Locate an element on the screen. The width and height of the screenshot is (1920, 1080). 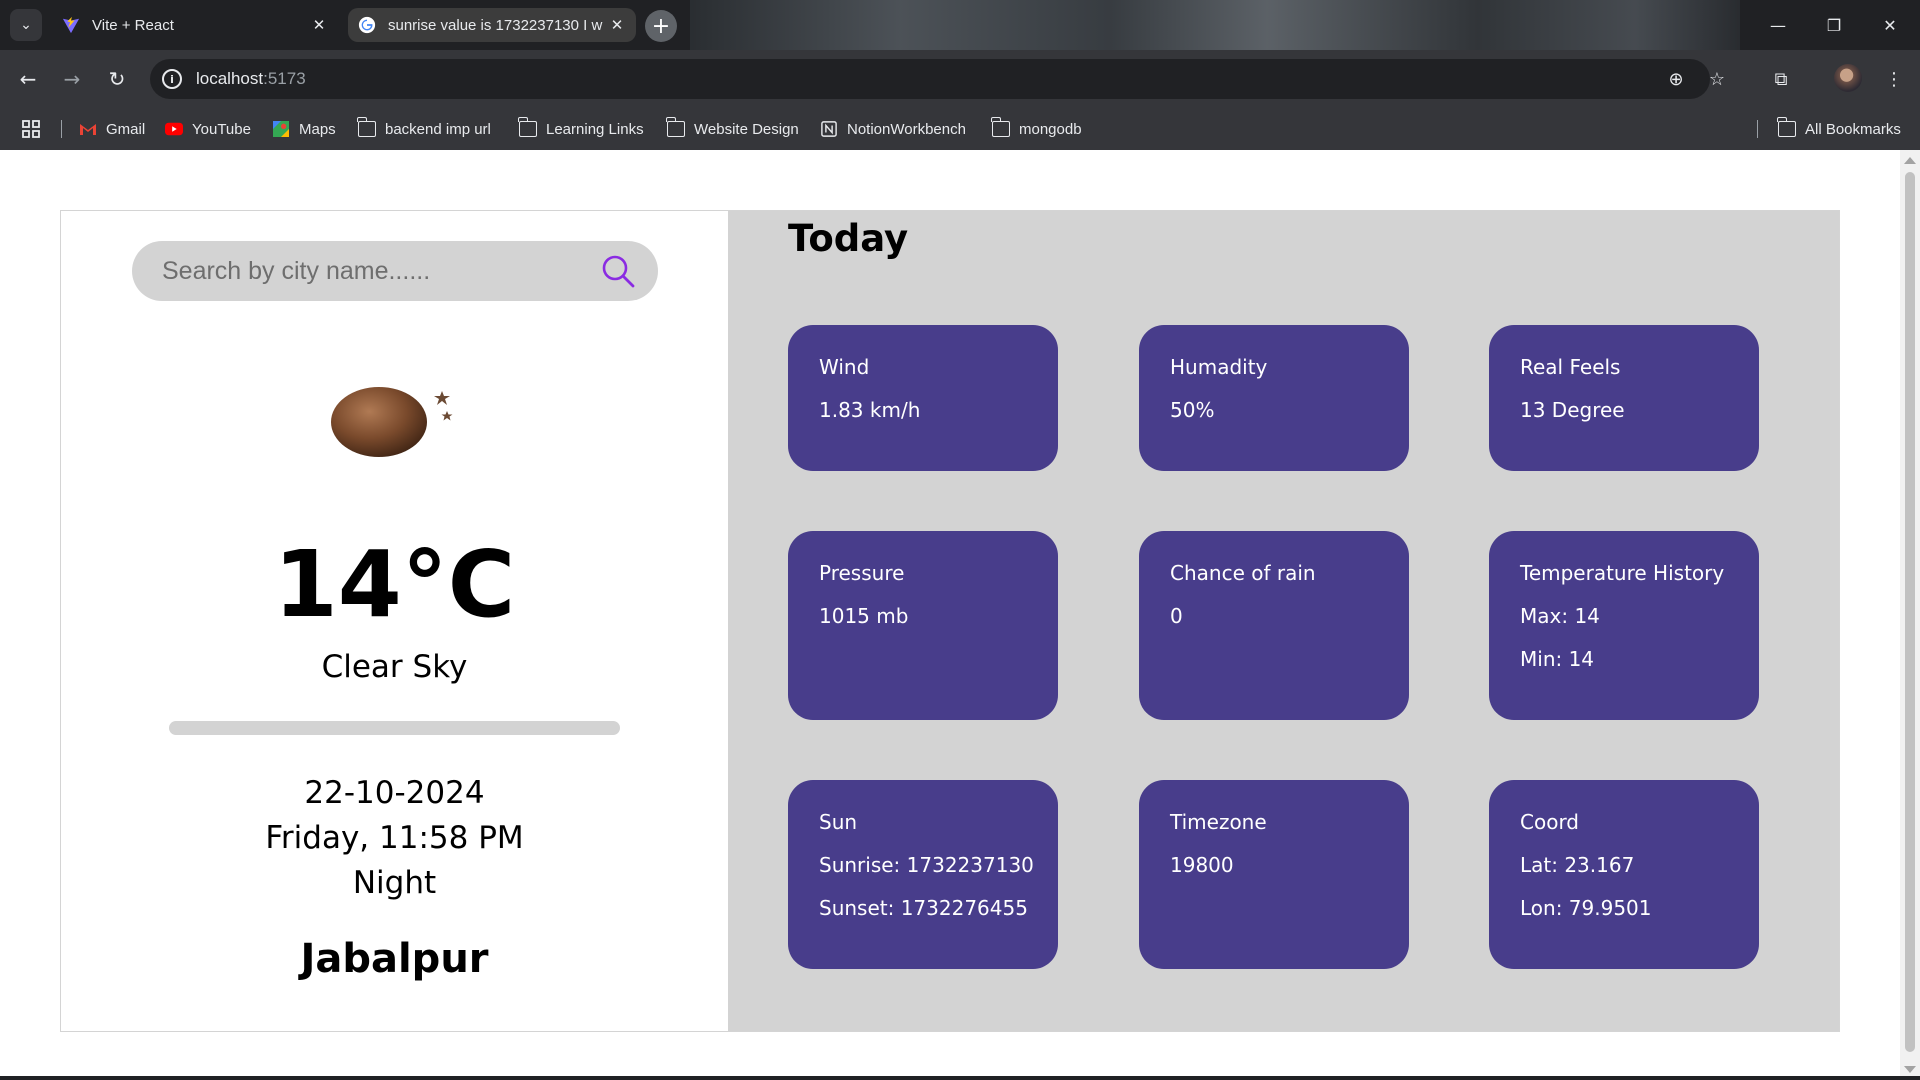
all-bookmarks-folder: All Bookmarks is located at coordinates (1839, 128).